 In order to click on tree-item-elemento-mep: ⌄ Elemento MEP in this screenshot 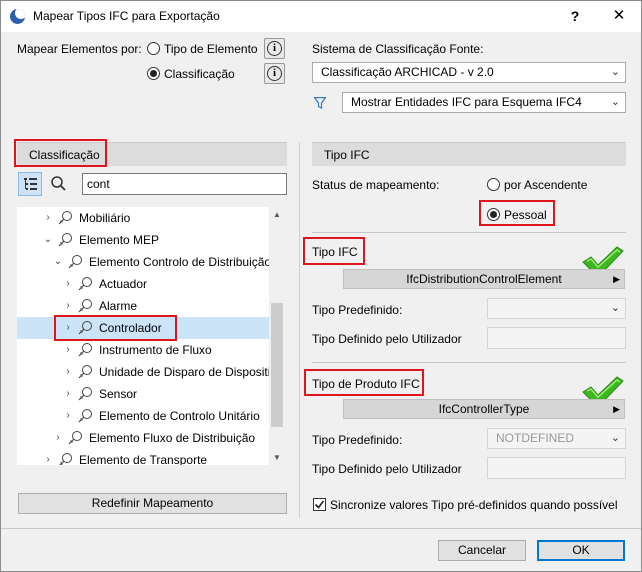, I will do `click(143, 240)`.